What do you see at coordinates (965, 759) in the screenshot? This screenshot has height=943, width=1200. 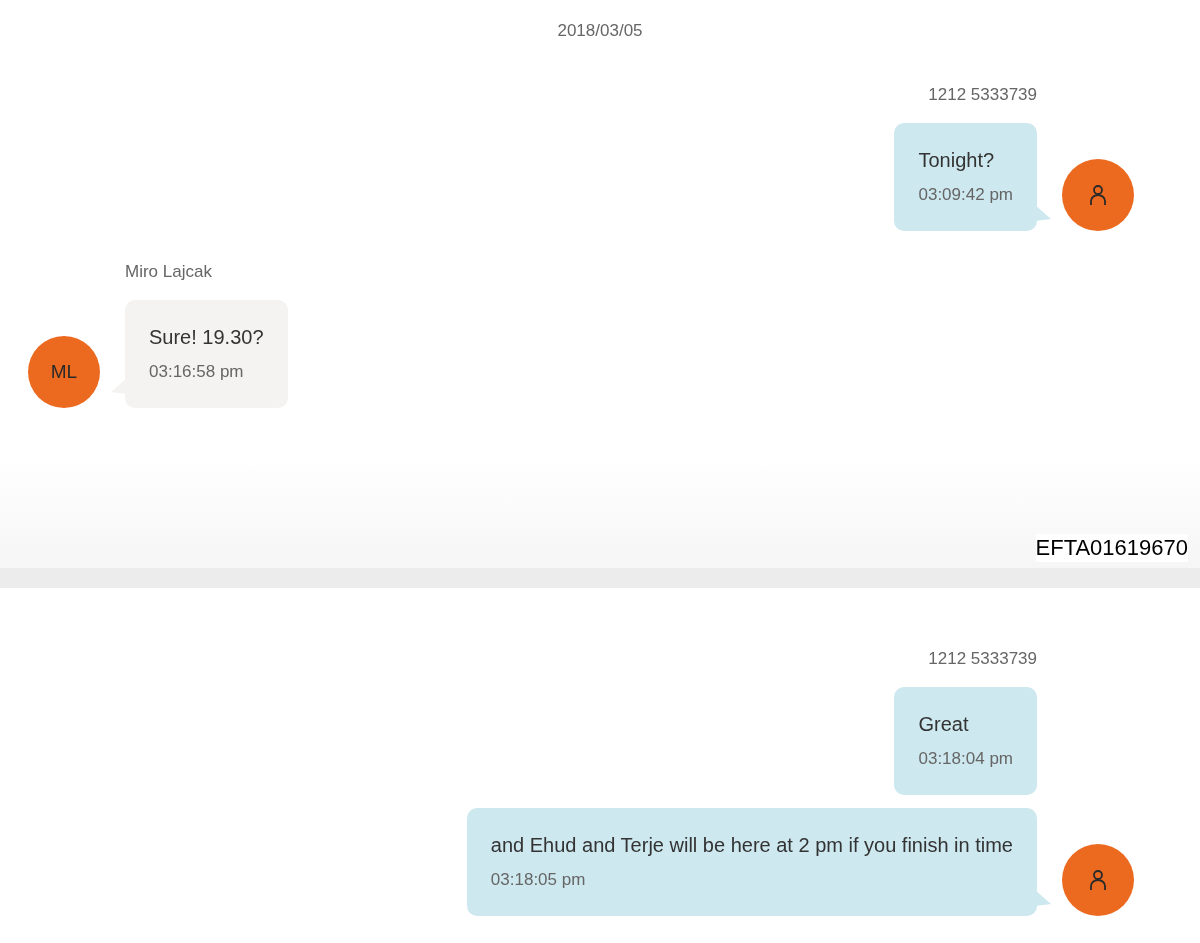 I see `message-time: 03:18:04 pm` at bounding box center [965, 759].